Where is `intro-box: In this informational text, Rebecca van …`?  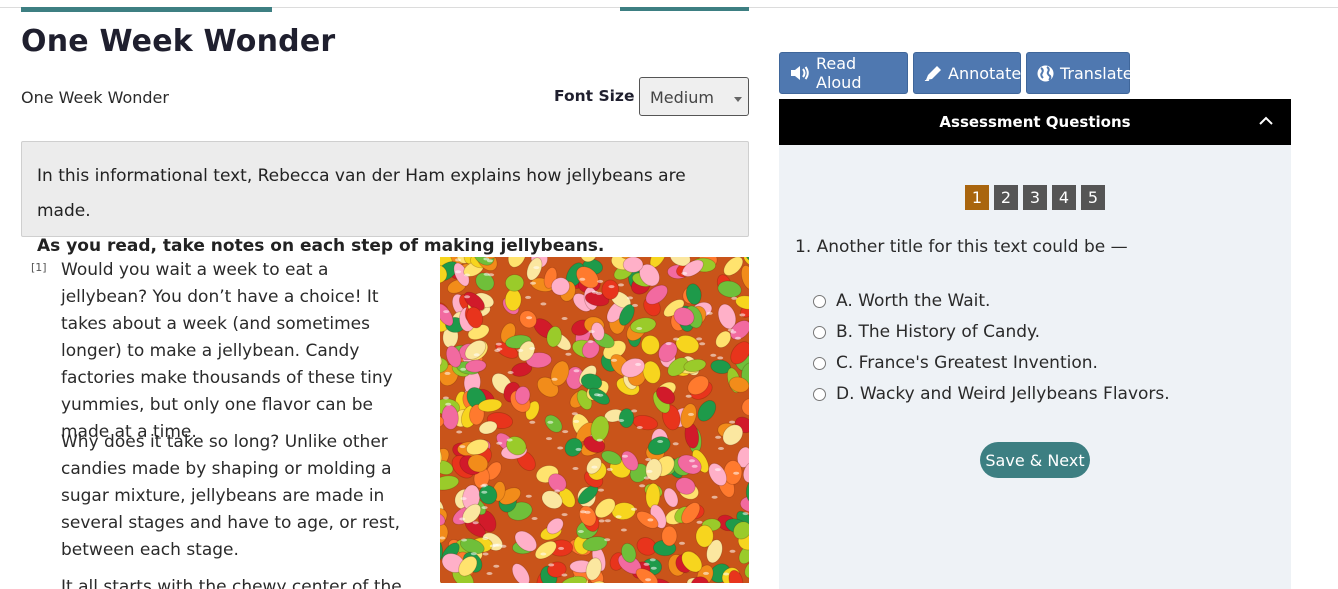
intro-box: In this informational text, Rebecca van … is located at coordinates (385, 198).